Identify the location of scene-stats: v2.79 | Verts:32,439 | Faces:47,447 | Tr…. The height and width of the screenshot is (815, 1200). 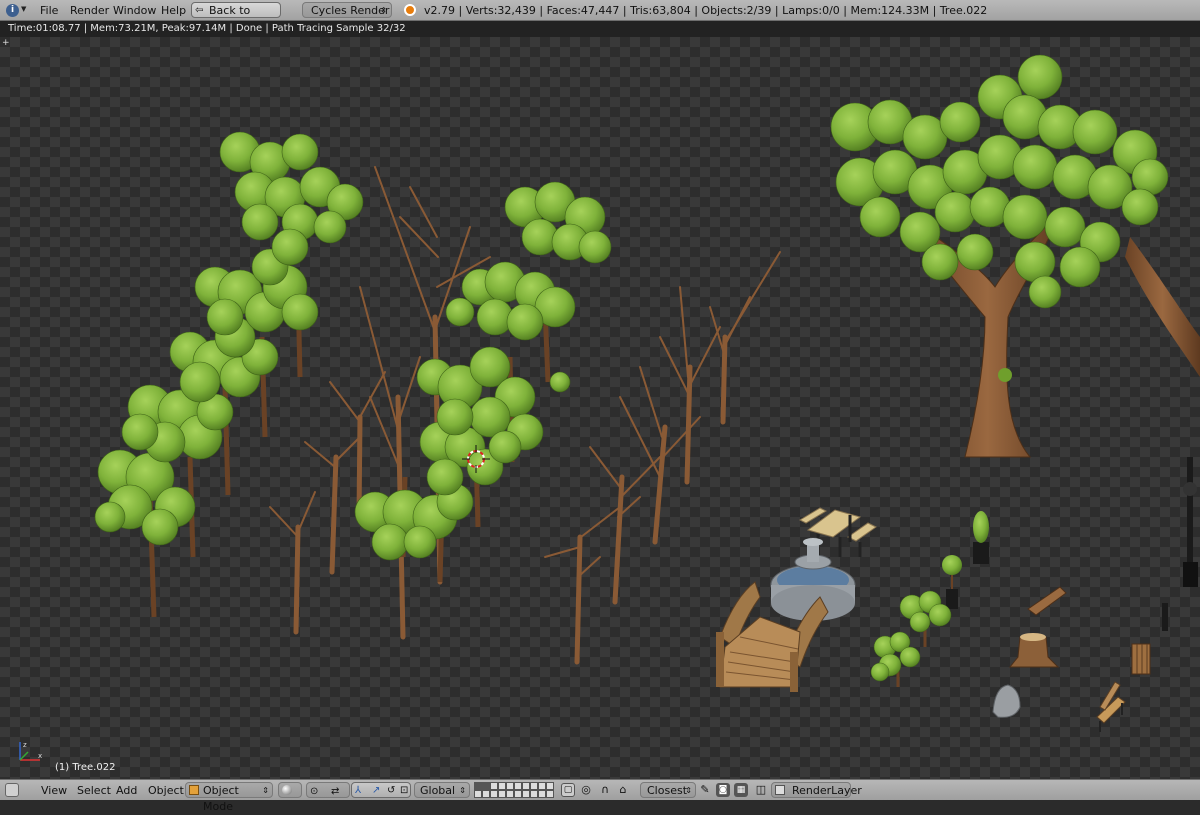
(706, 10).